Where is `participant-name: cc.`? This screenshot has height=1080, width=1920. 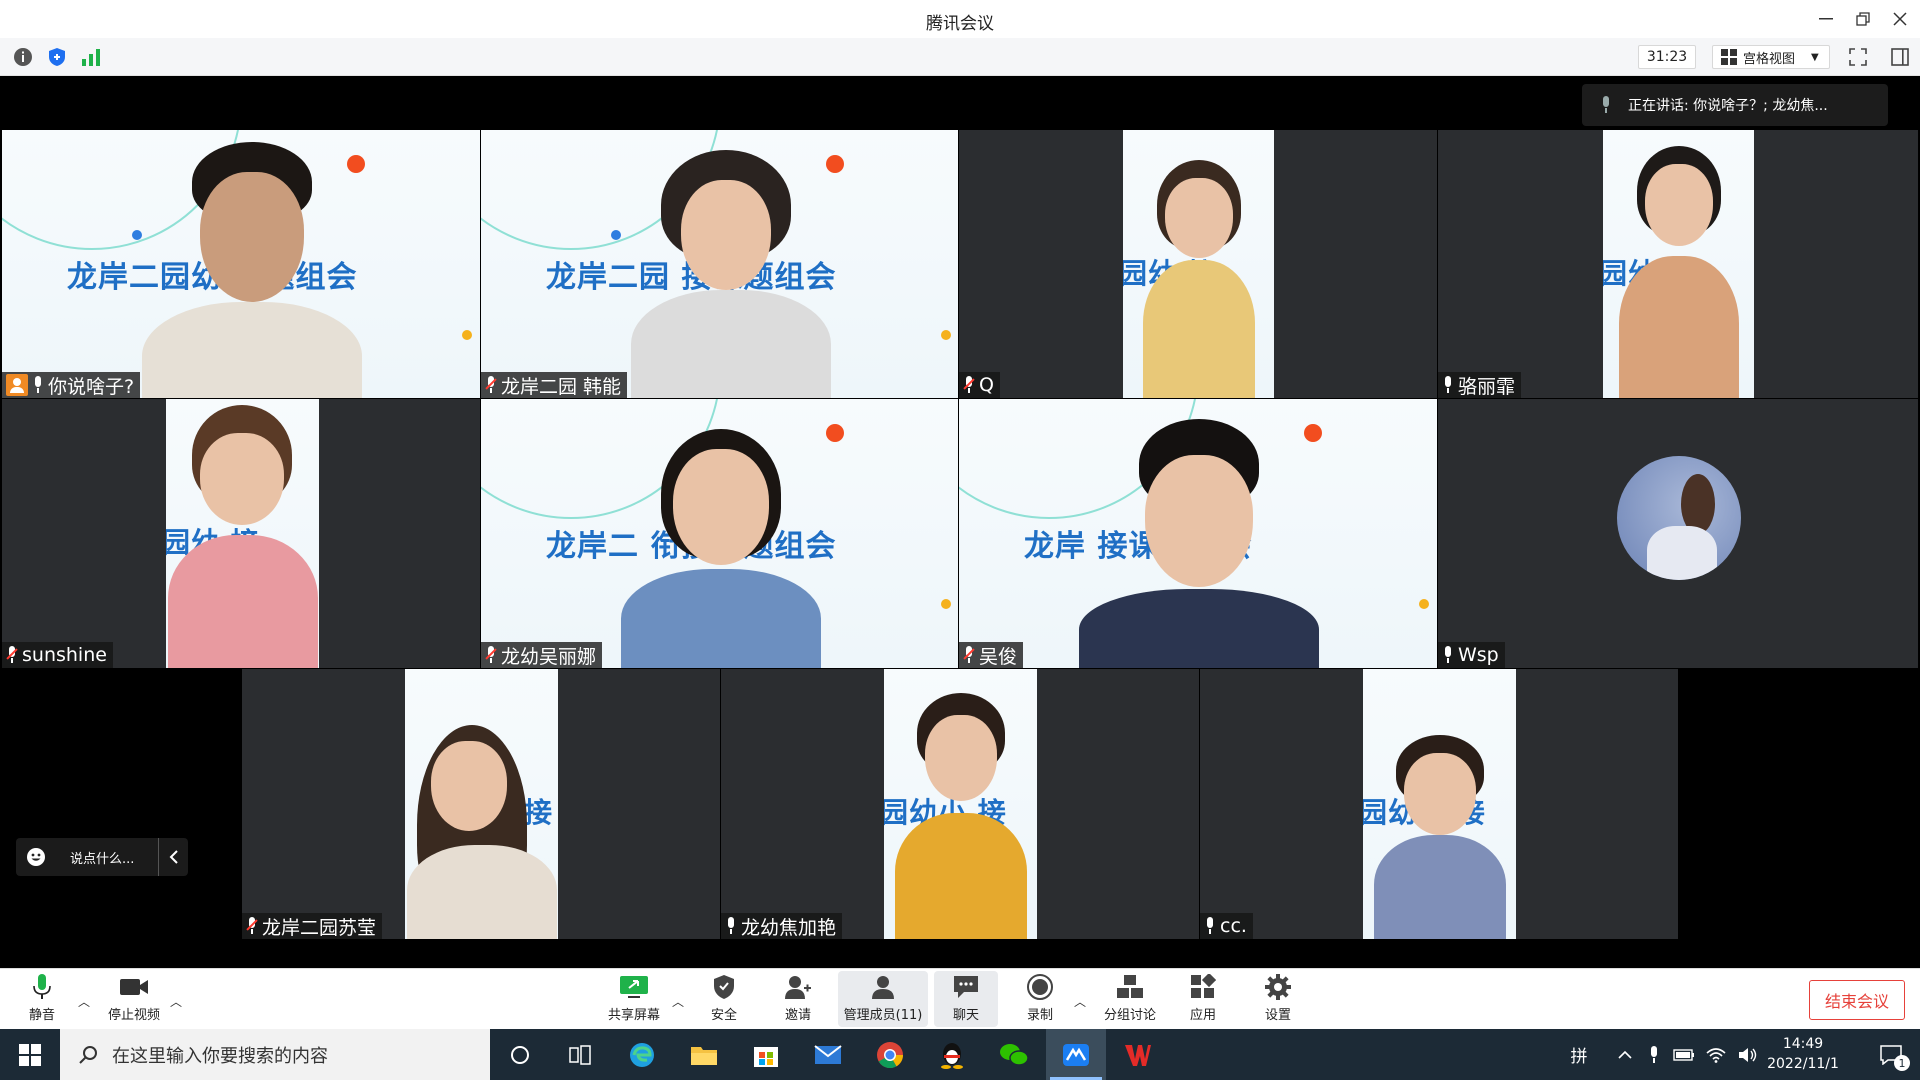 participant-name: cc. is located at coordinates (1233, 926).